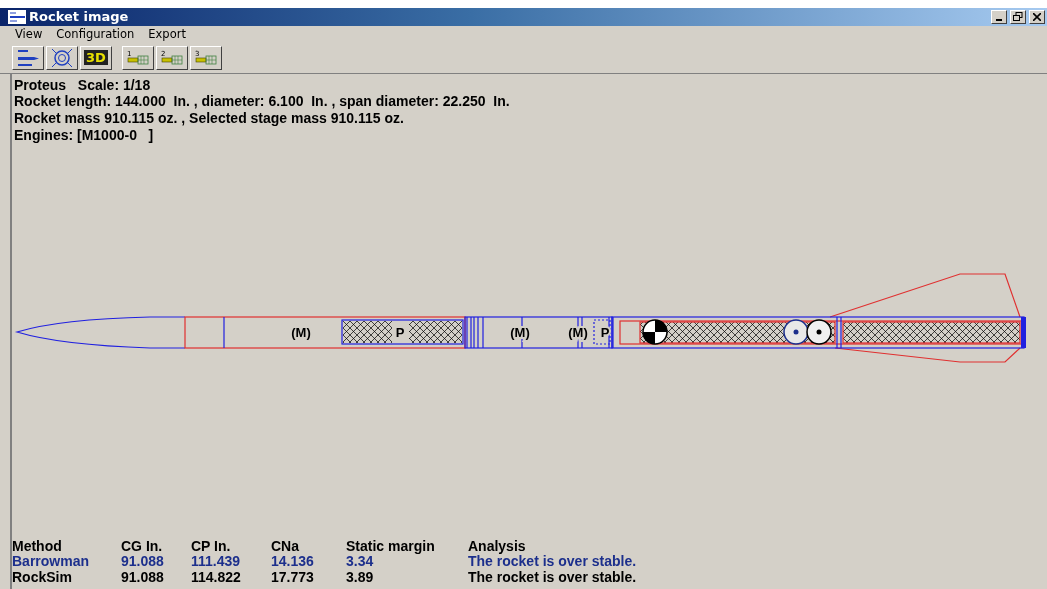 The height and width of the screenshot is (589, 1047). Describe the element at coordinates (142, 546) in the screenshot. I see `column-header: CG In.` at that location.